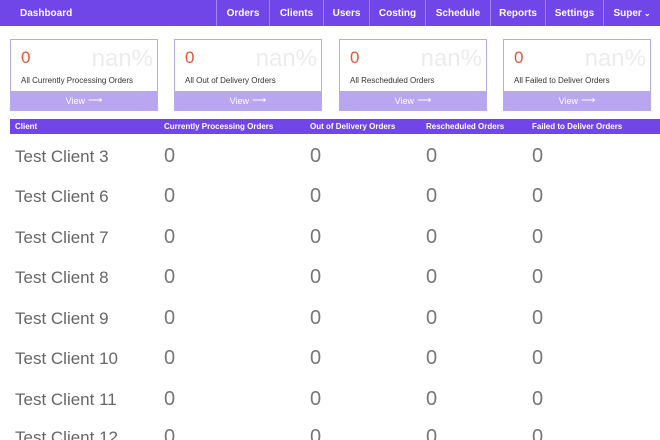 Image resolution: width=660 pixels, height=440 pixels. What do you see at coordinates (577, 126) in the screenshot?
I see `column-header-failed: Failed to Deliver Orders` at bounding box center [577, 126].